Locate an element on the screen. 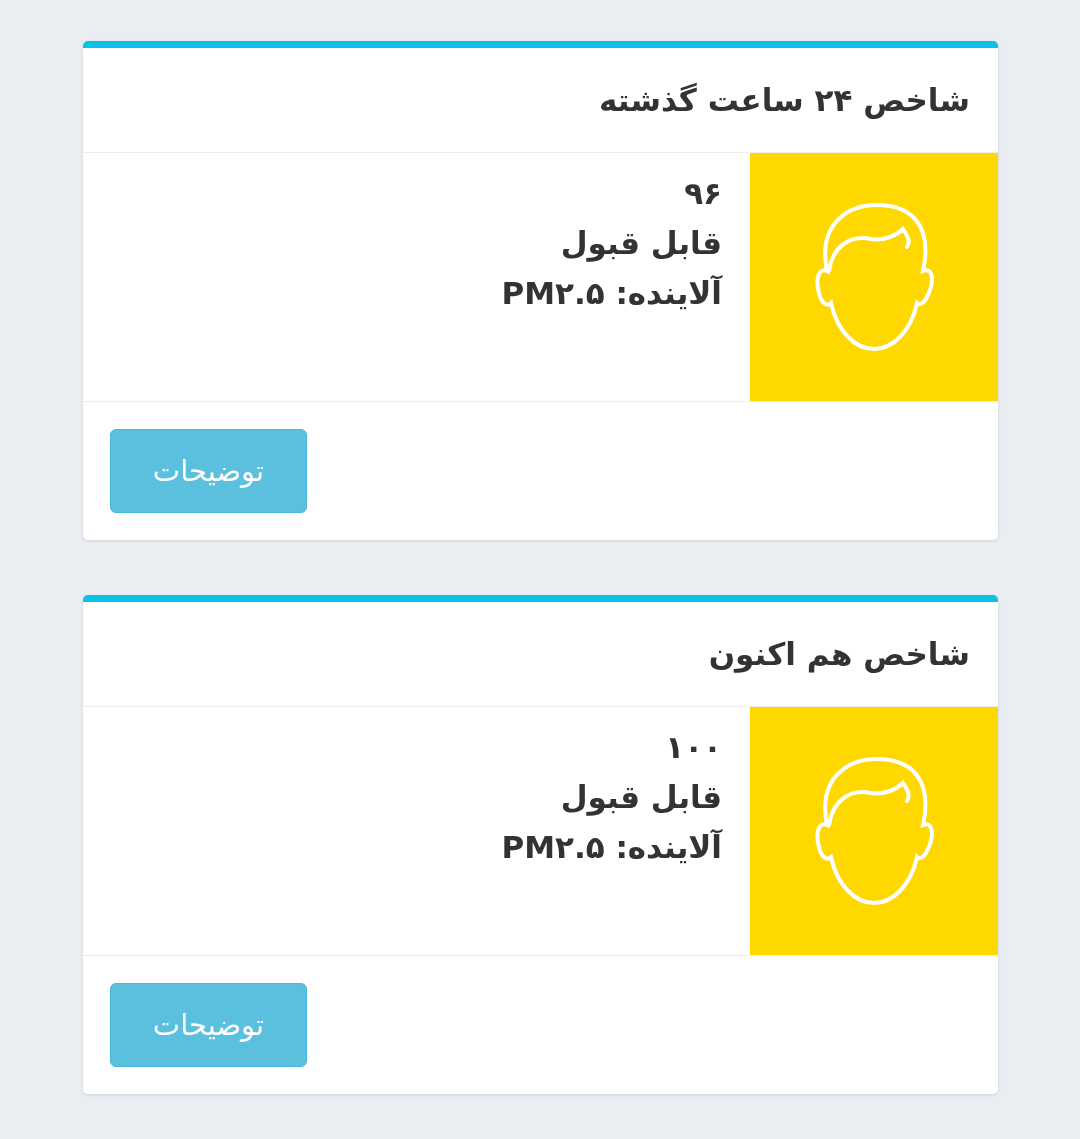 The width and height of the screenshot is (1080, 1139). card-title: شاخص هم اکنون is located at coordinates (839, 654).